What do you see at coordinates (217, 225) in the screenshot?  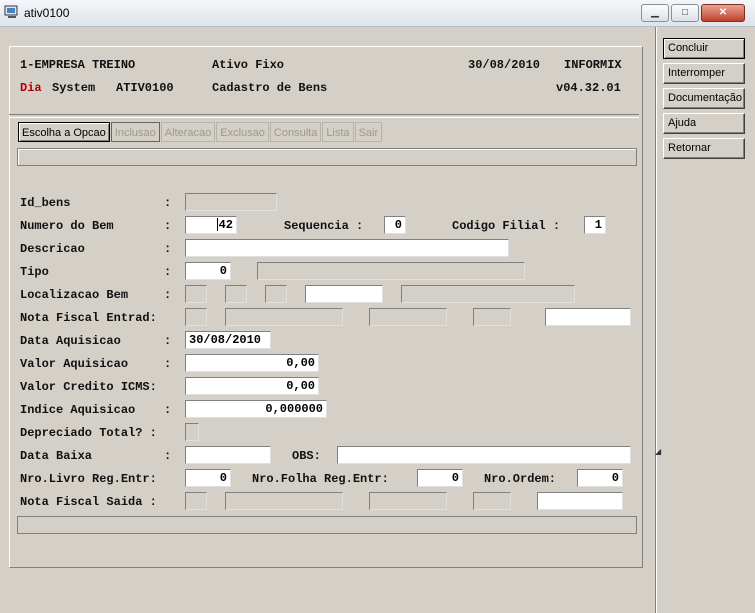 I see `text-cursor` at bounding box center [217, 225].